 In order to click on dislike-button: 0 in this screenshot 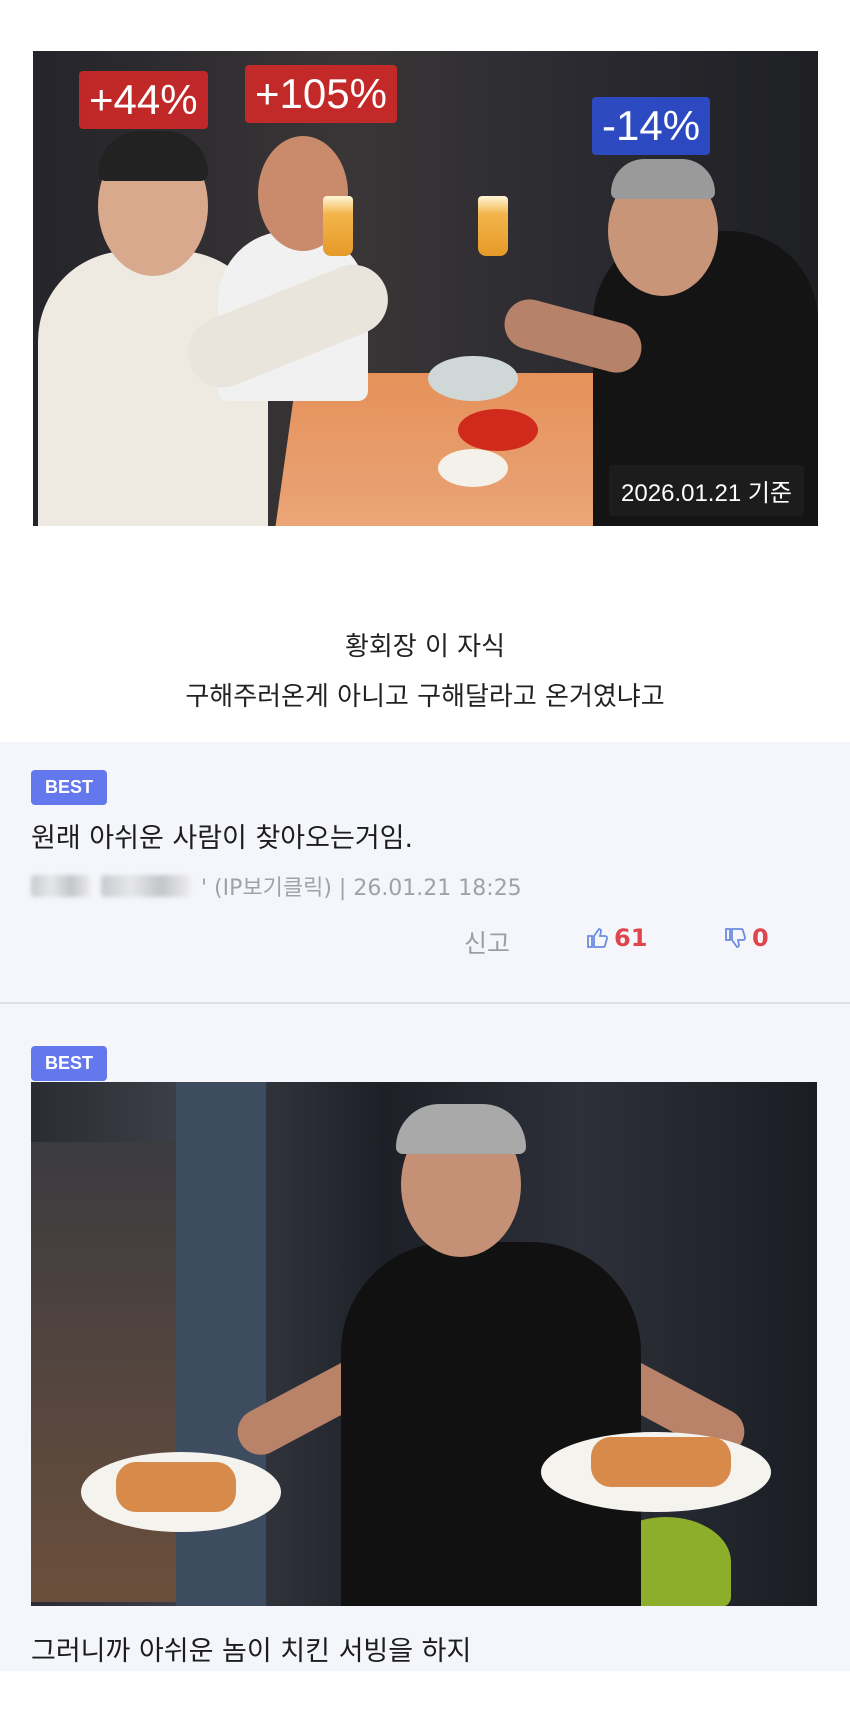, I will do `click(746, 938)`.